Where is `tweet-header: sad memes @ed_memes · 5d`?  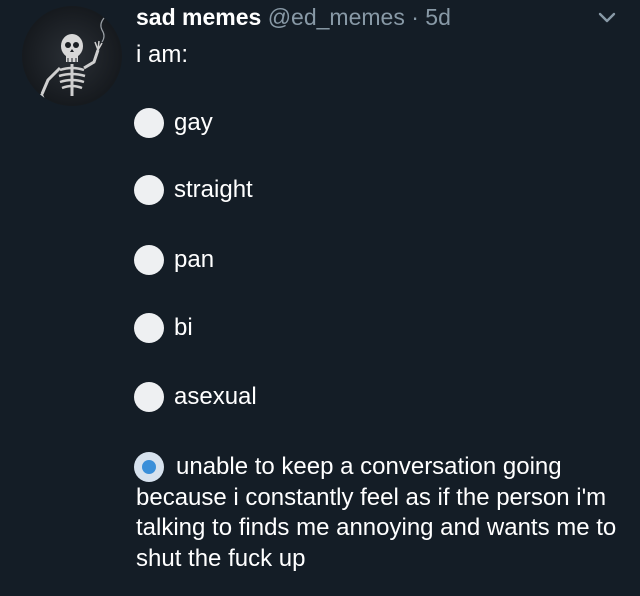
tweet-header: sad memes @ed_memes · 5d is located at coordinates (293, 17).